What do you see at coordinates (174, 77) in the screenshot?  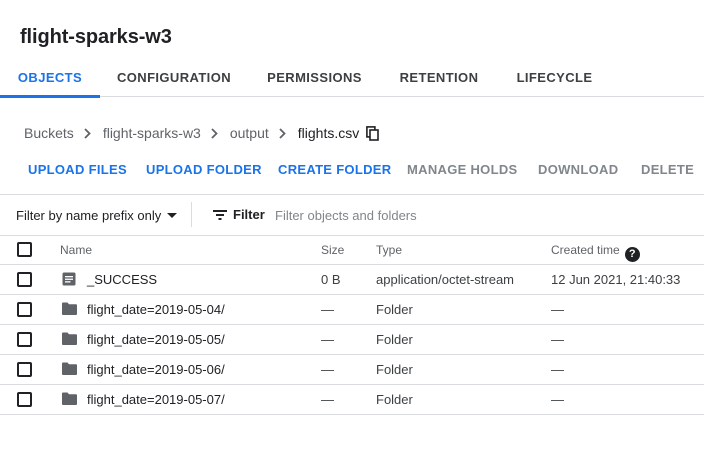 I see `tab-configuration: CONFIGURATION` at bounding box center [174, 77].